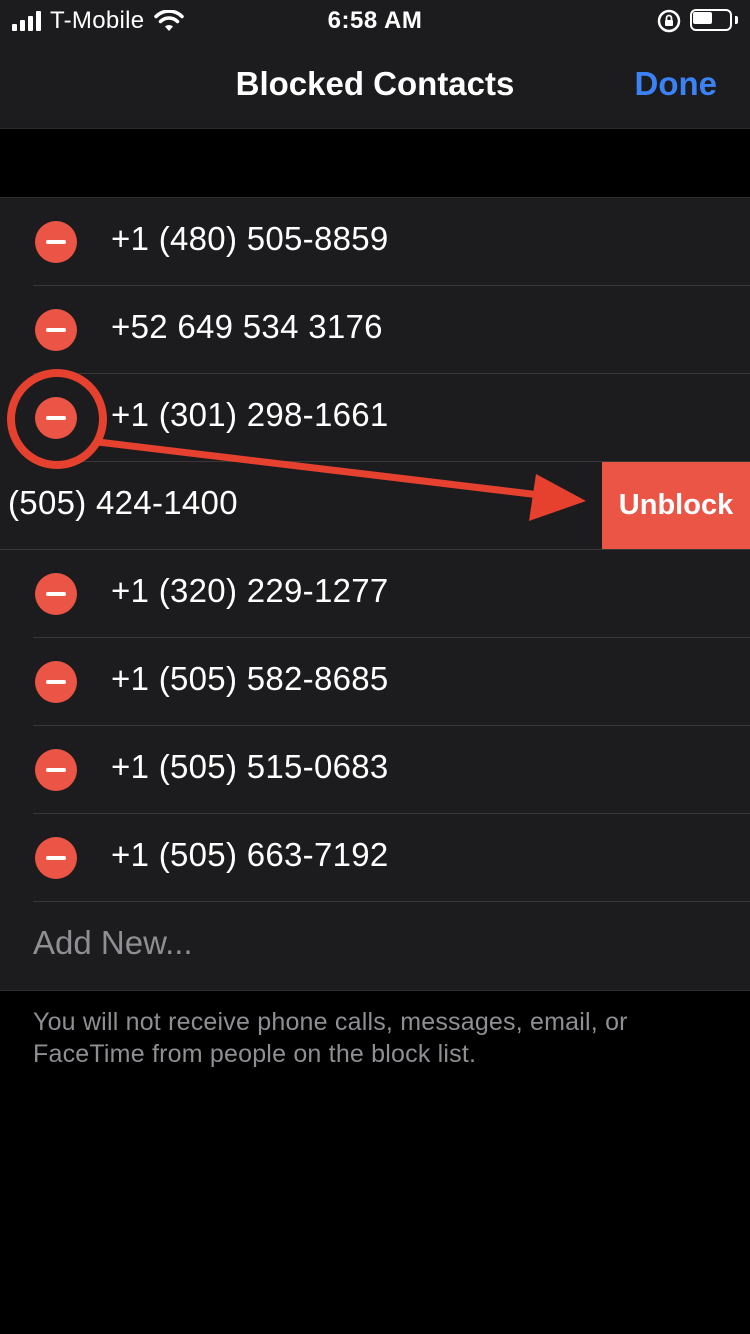  Describe the element at coordinates (250, 238) in the screenshot. I see `contact-number: +1 (480) 505-8859` at that location.